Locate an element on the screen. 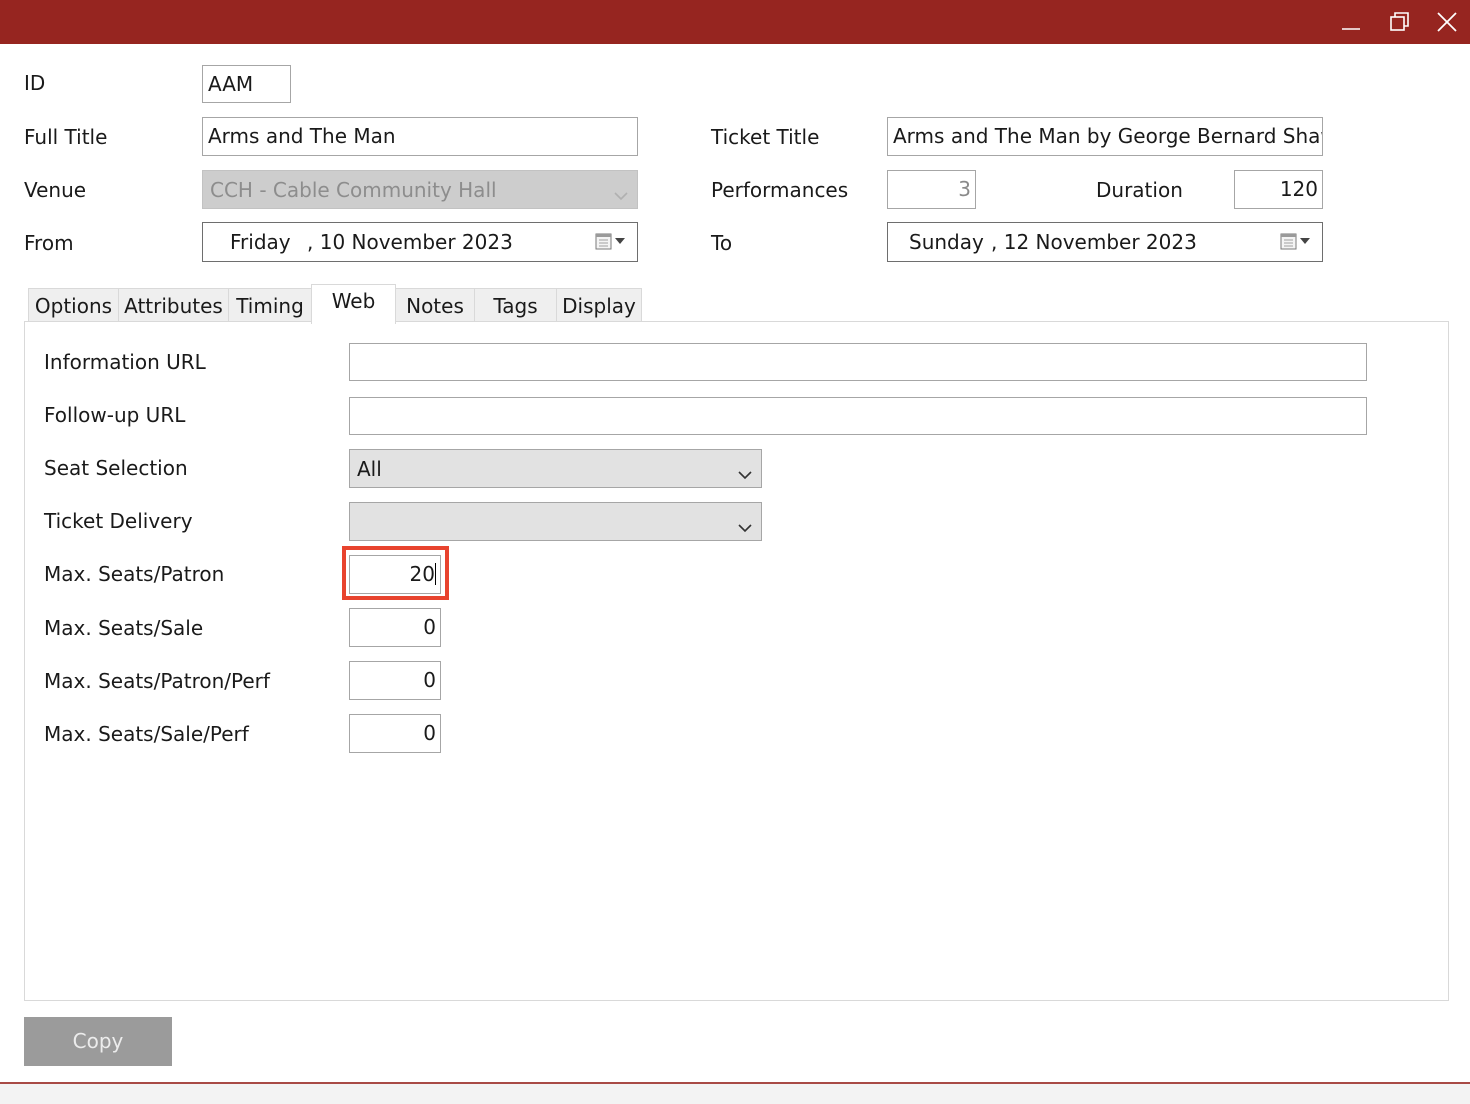  close-icon is located at coordinates (1447, 22).